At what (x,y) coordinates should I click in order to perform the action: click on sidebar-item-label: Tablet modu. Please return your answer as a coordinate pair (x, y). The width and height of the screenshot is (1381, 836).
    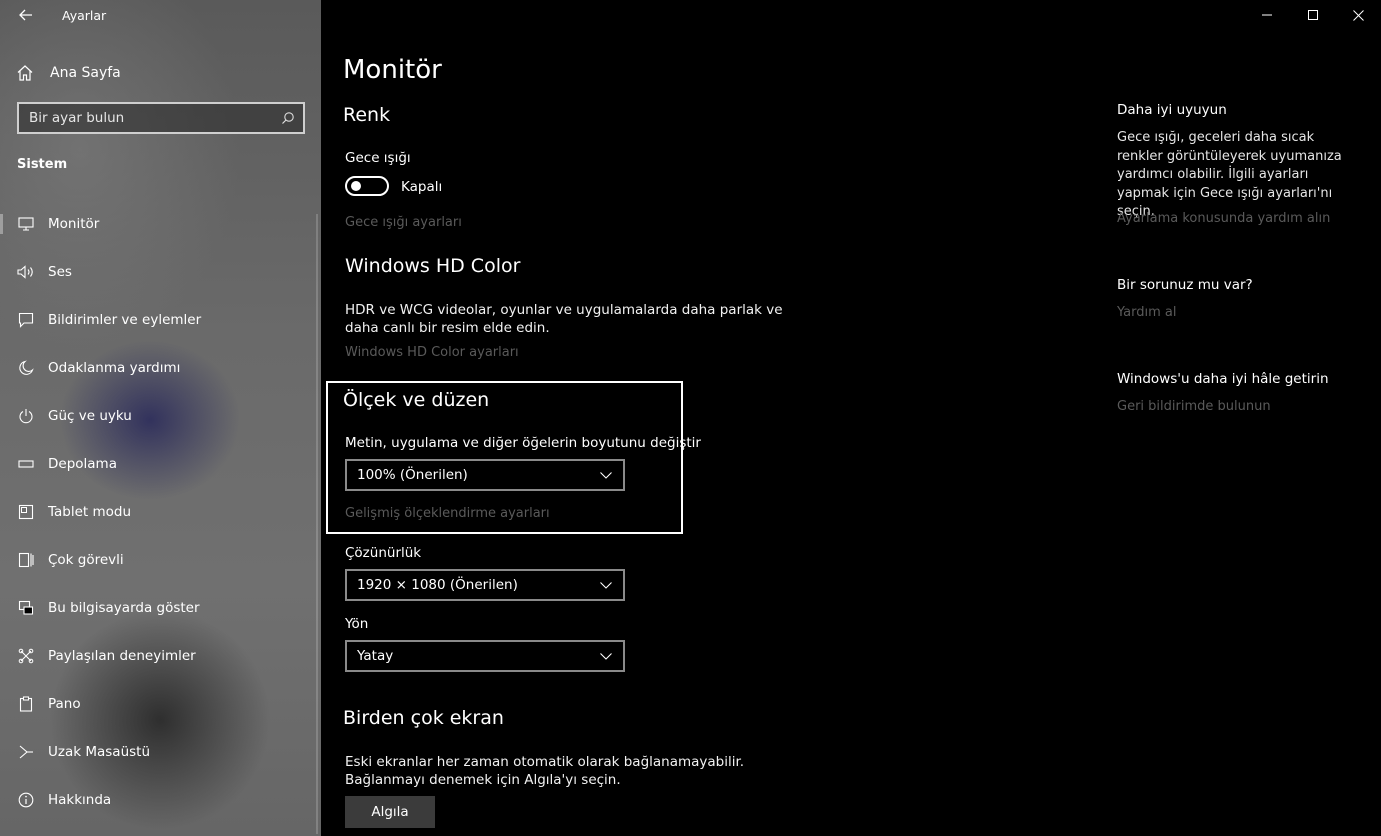
    Looking at the image, I should click on (90, 512).